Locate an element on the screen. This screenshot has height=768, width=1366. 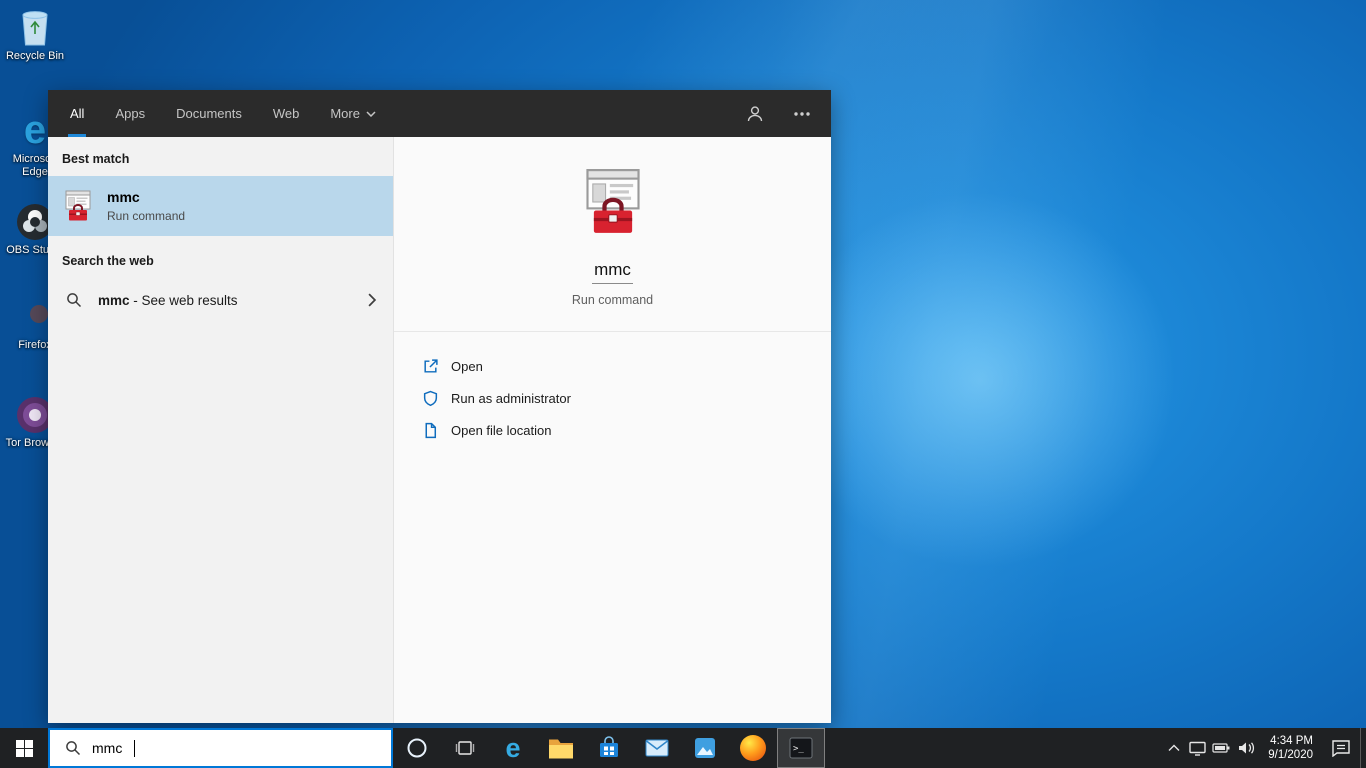
action-open: Open is located at coordinates (626, 366).